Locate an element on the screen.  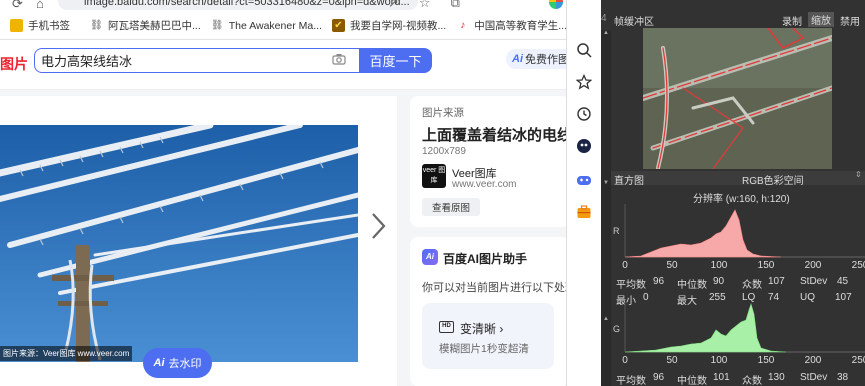
search-input is located at coordinates (181, 60).